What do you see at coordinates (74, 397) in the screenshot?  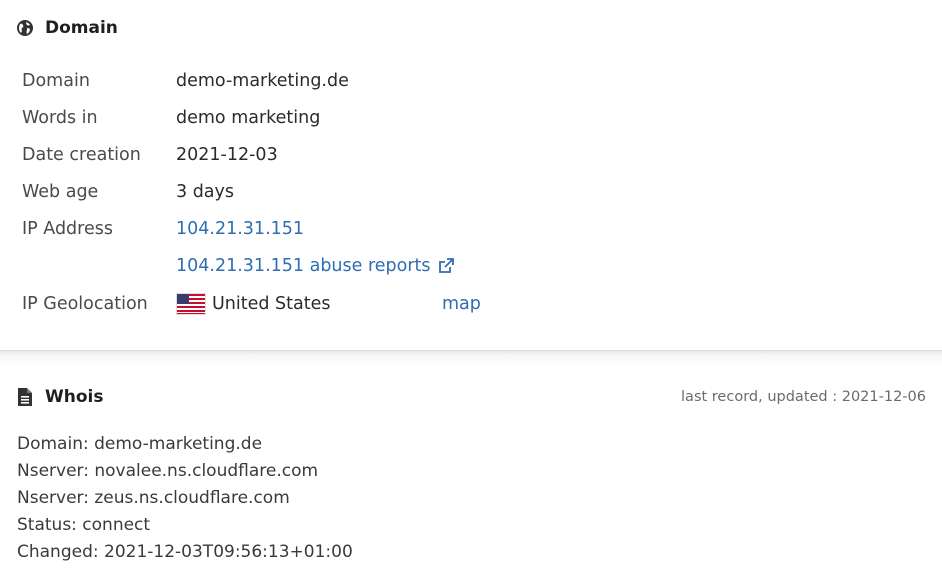 I see `whois-section-title: Whois` at bounding box center [74, 397].